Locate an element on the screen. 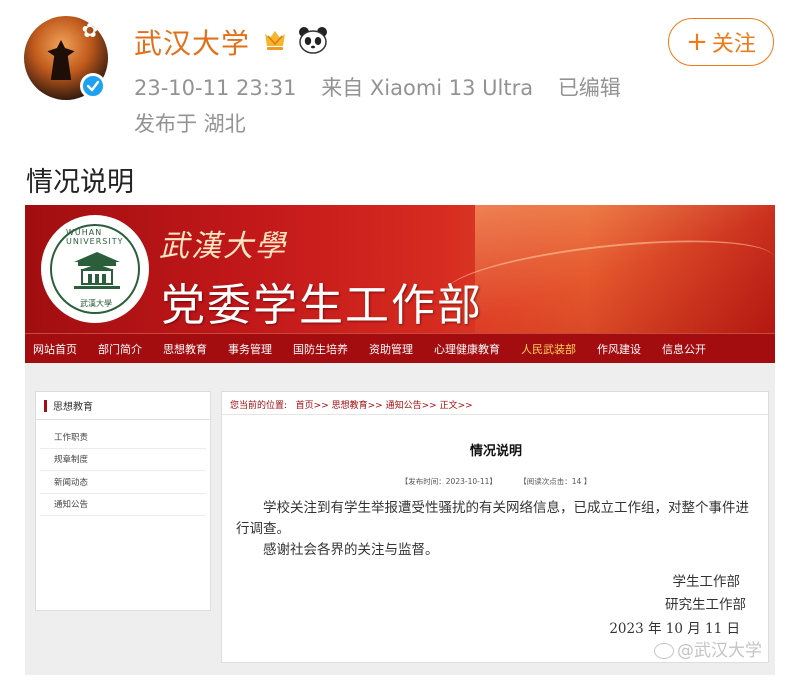 The width and height of the screenshot is (800, 698). view-count: 【阅读次点击：14 】 is located at coordinates (555, 481).